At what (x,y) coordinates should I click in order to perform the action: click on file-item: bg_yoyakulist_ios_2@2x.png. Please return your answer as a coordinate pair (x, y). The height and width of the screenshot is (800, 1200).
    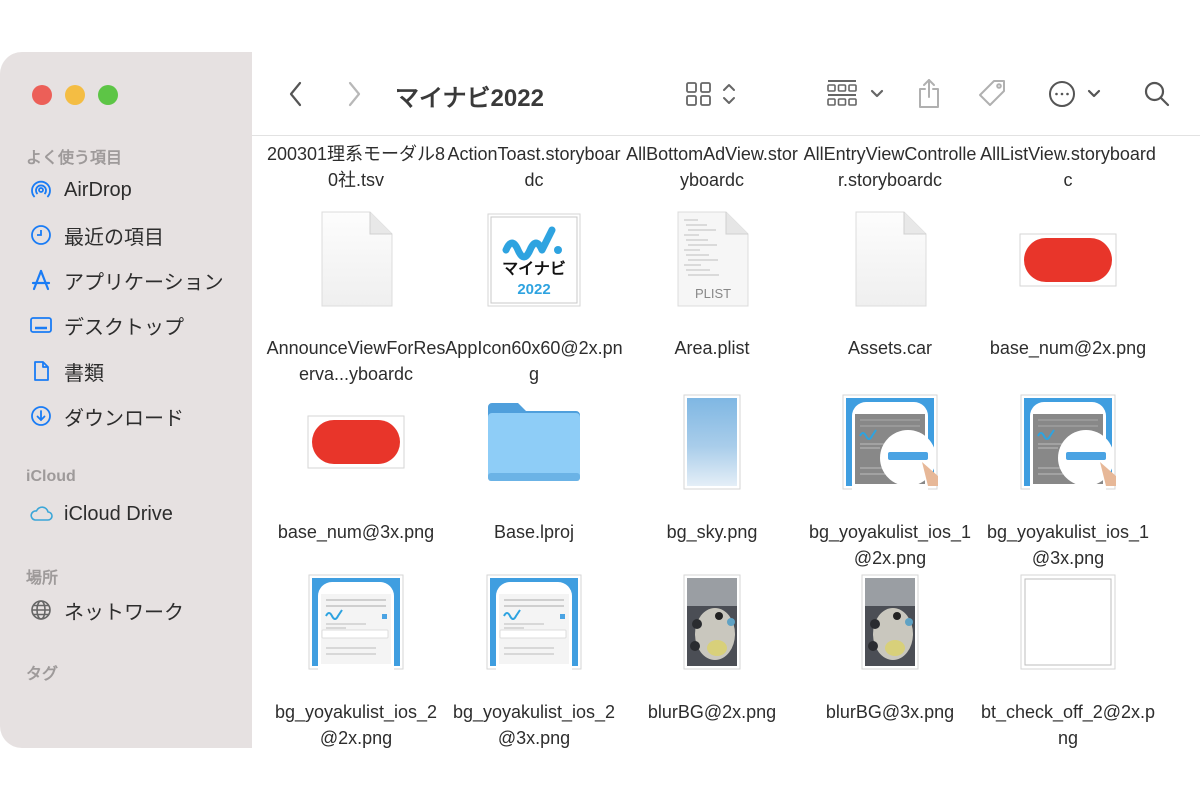
    Looking at the image, I should click on (356, 659).